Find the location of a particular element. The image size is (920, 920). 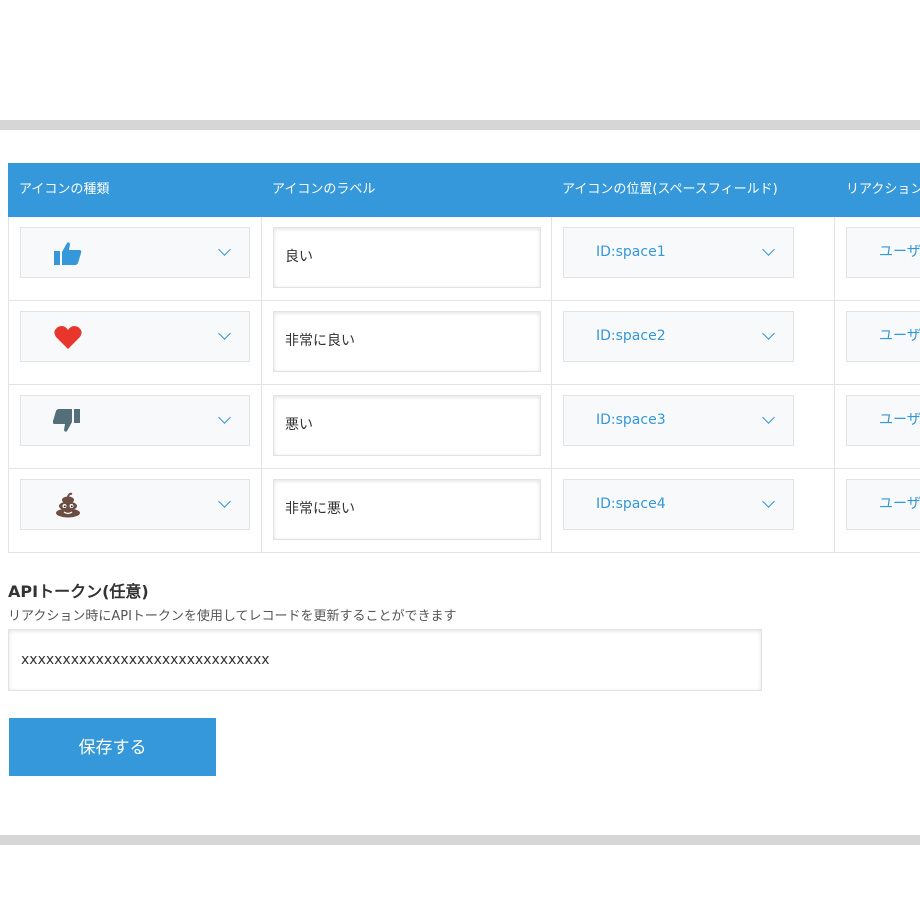

save-button: 保存する is located at coordinates (112, 747).